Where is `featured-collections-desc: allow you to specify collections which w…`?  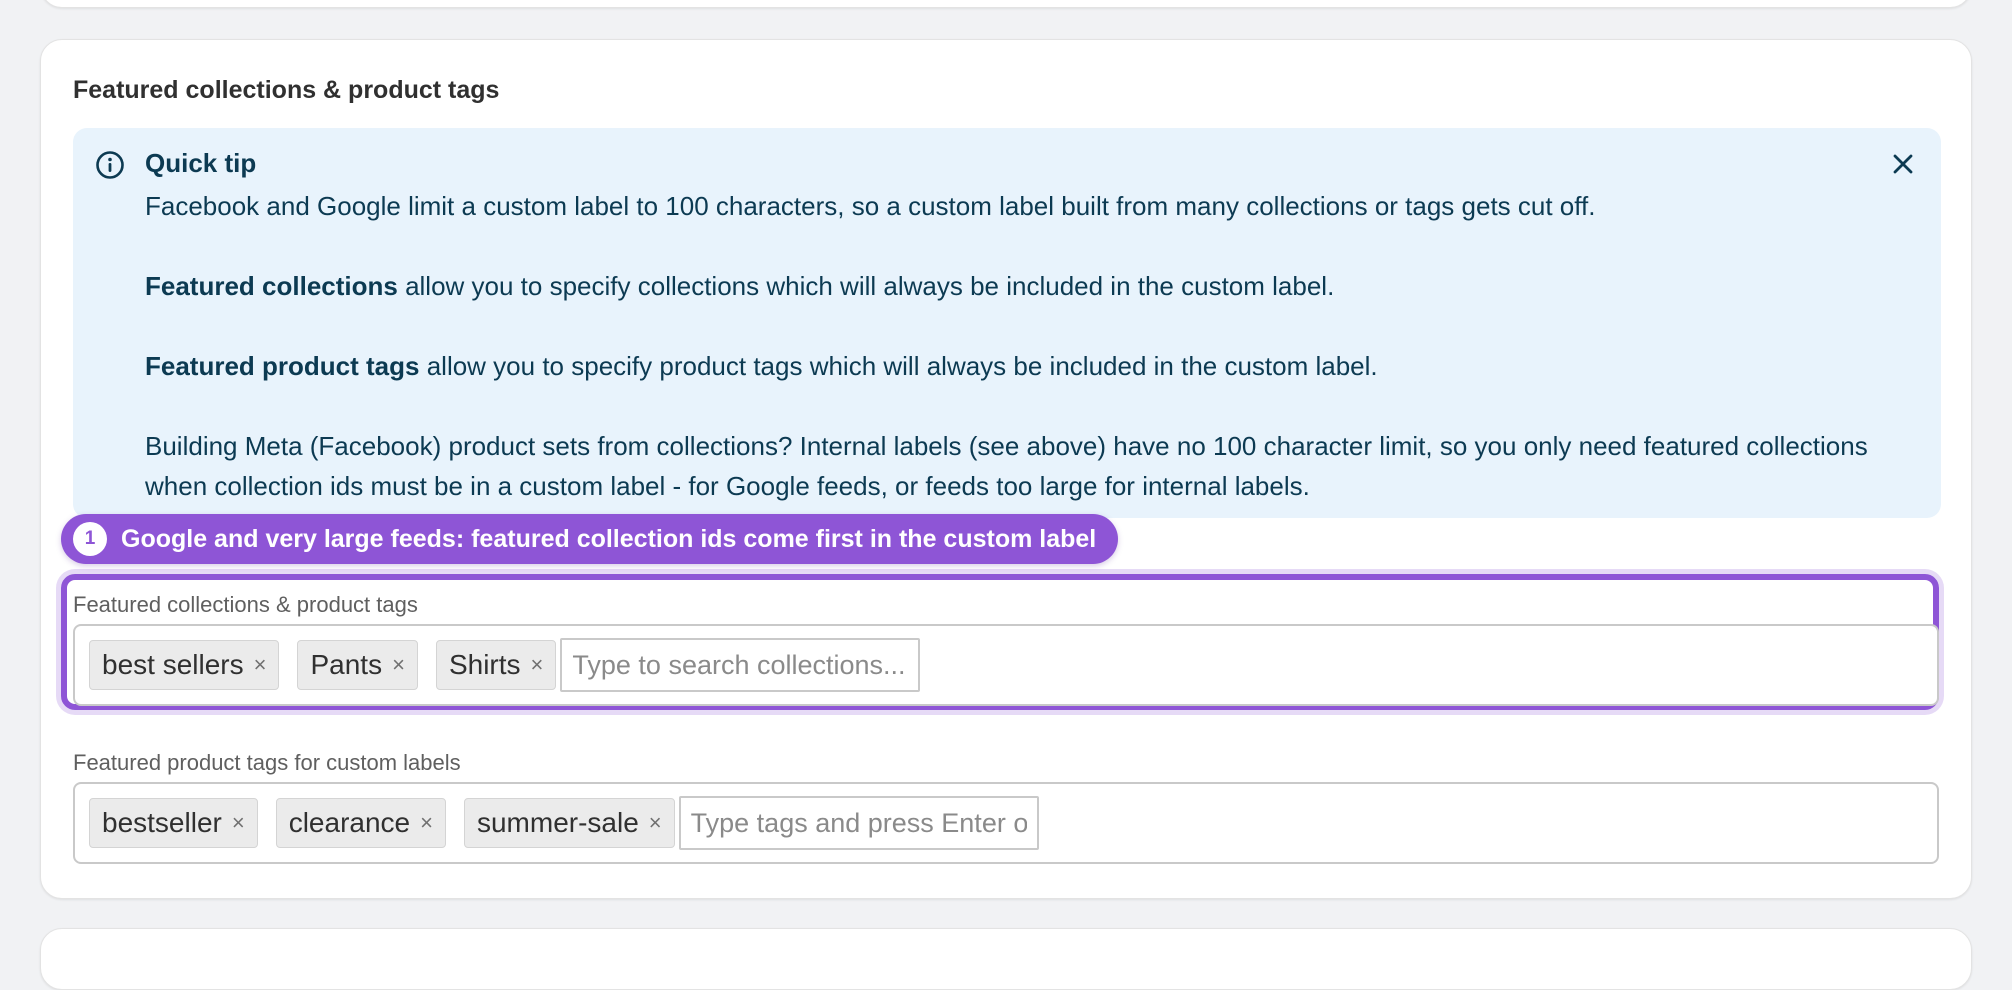
featured-collections-desc: allow you to specify collections which w… is located at coordinates (866, 286).